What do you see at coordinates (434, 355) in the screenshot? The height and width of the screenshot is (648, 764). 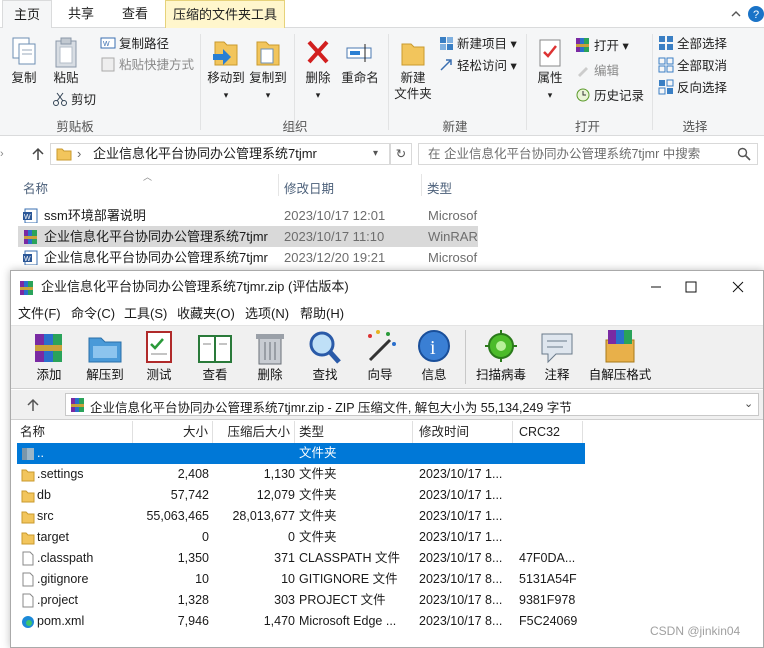 I see `info-button: i 信息` at bounding box center [434, 355].